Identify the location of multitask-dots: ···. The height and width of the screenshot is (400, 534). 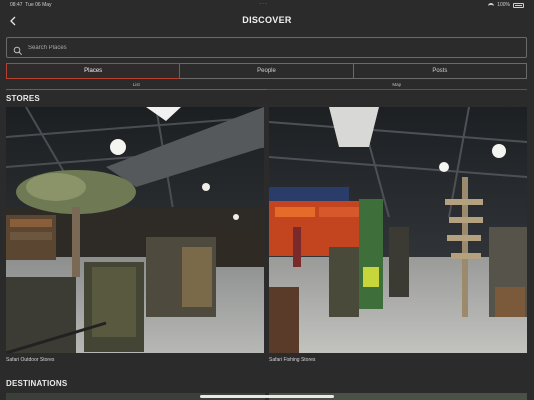
(263, 4).